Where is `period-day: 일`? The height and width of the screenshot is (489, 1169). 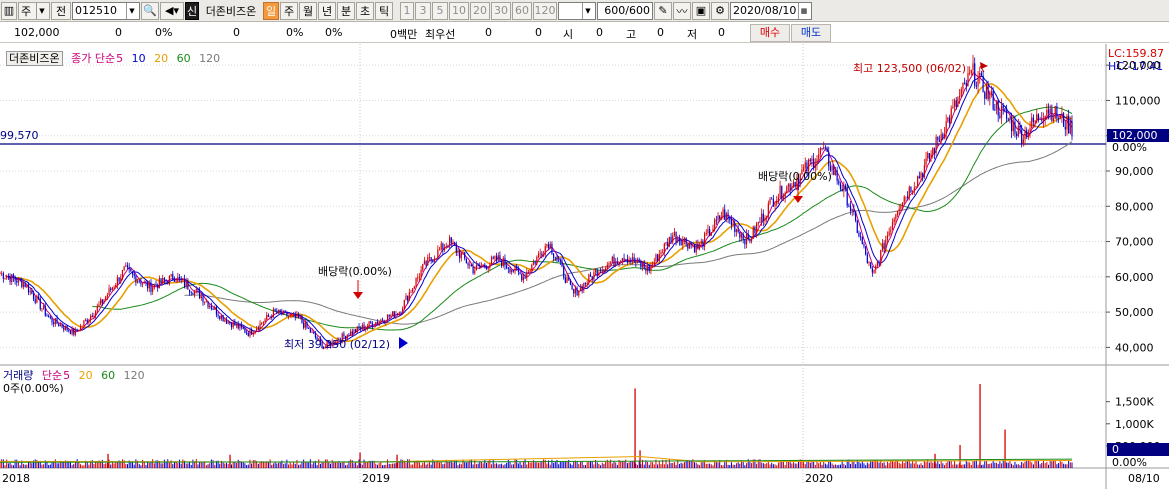
period-day: 일 is located at coordinates (271, 10).